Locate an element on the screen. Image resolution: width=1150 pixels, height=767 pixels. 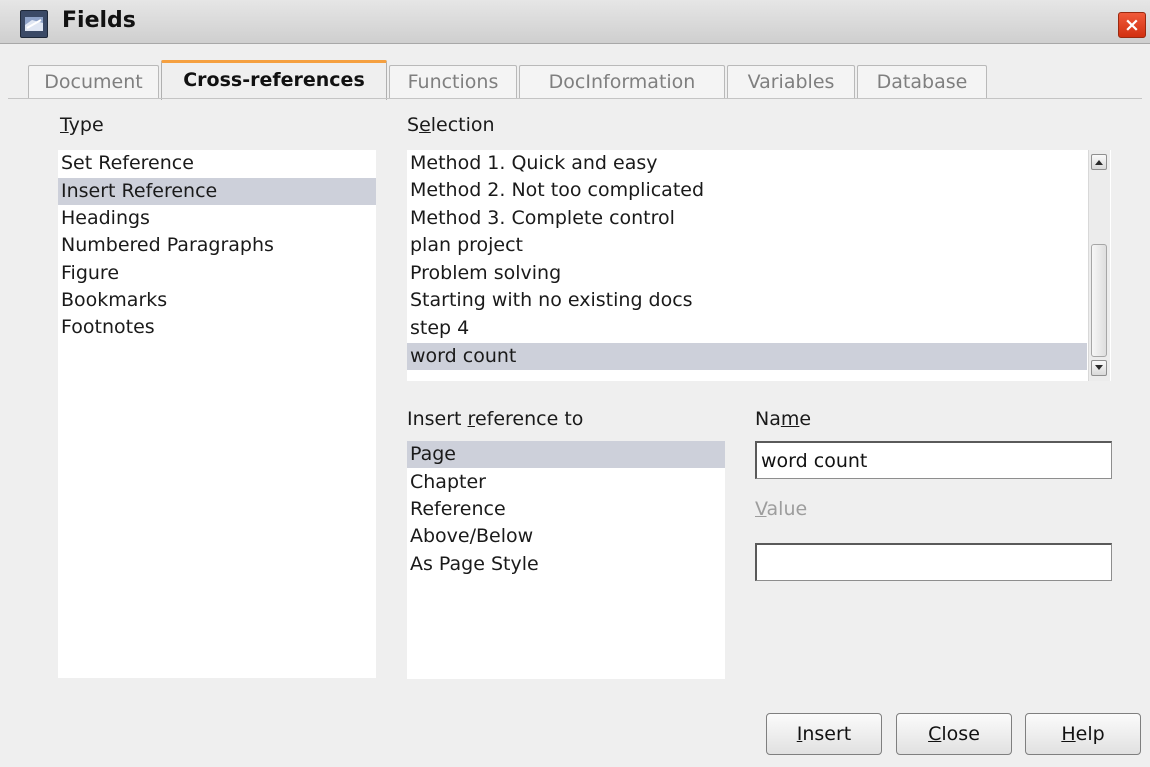
chevron-down-icon is located at coordinates (1099, 367).